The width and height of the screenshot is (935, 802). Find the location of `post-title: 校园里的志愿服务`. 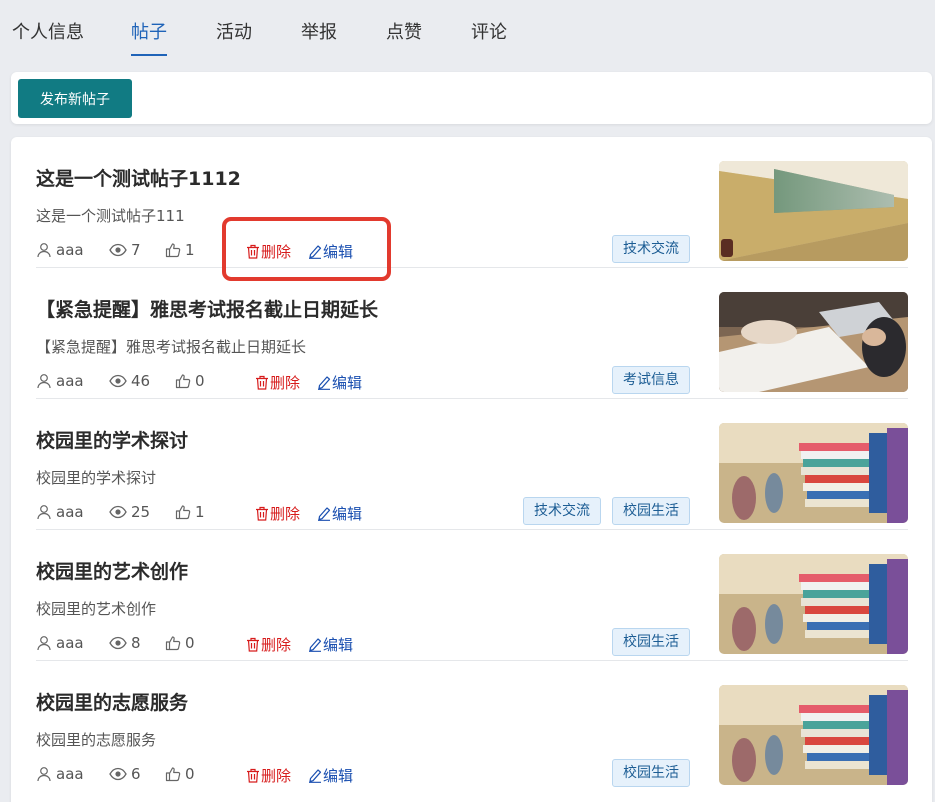

post-title: 校园里的志愿服务 is located at coordinates (112, 701).